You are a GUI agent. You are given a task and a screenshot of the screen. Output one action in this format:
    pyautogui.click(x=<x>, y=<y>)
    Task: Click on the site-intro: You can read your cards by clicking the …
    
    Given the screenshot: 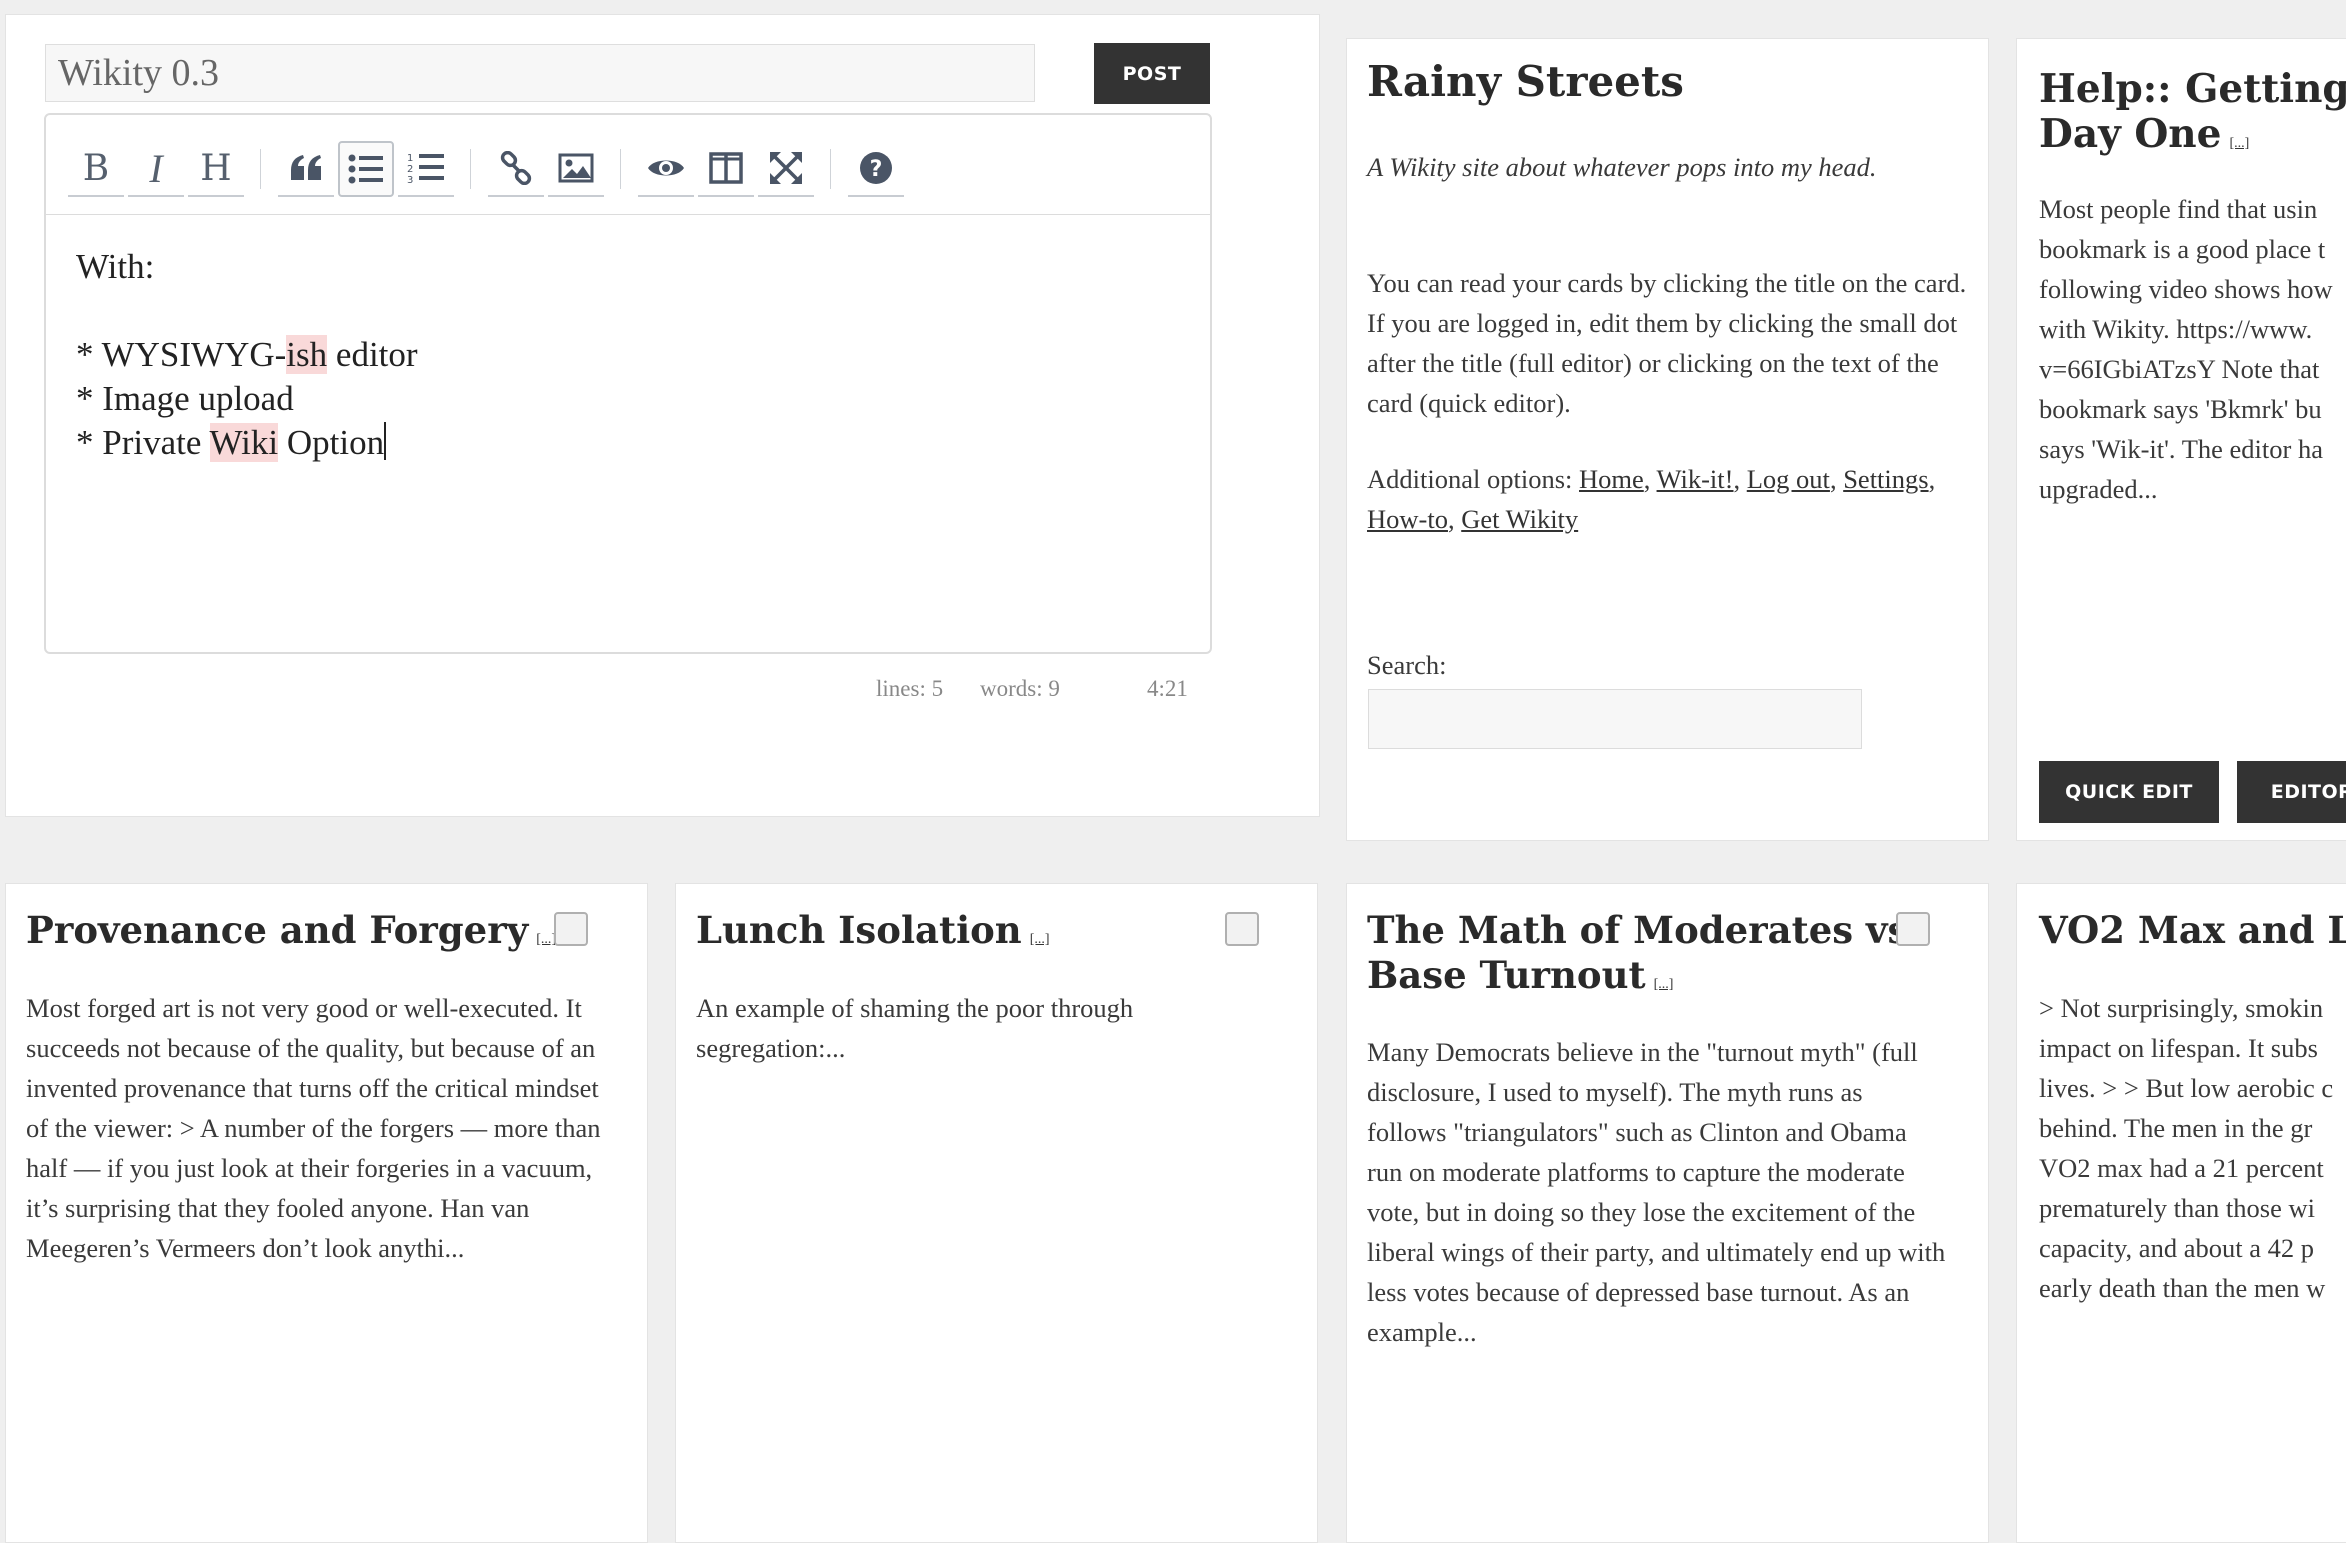 What is the action you would take?
    pyautogui.click(x=1667, y=343)
    